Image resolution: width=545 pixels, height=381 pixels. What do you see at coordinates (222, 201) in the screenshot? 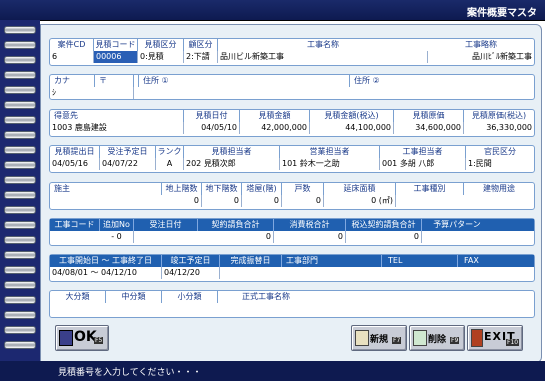
I see `floors-below-field: 0` at bounding box center [222, 201].